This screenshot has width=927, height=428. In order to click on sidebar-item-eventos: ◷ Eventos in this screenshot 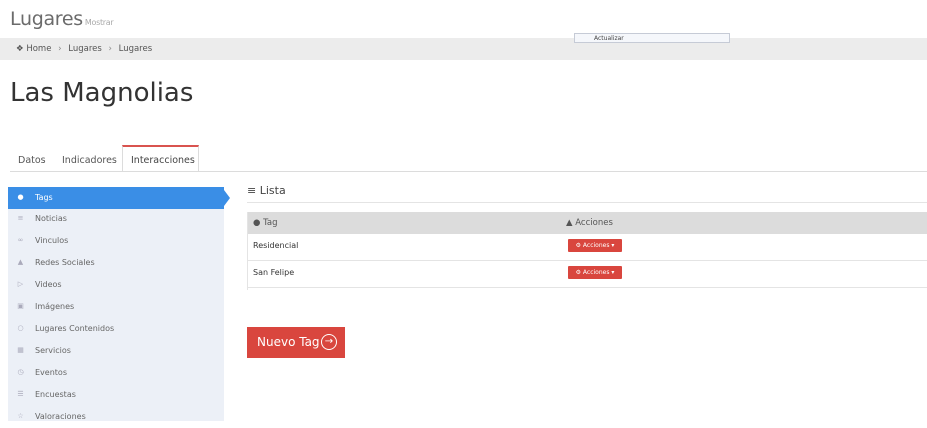, I will do `click(116, 373)`.